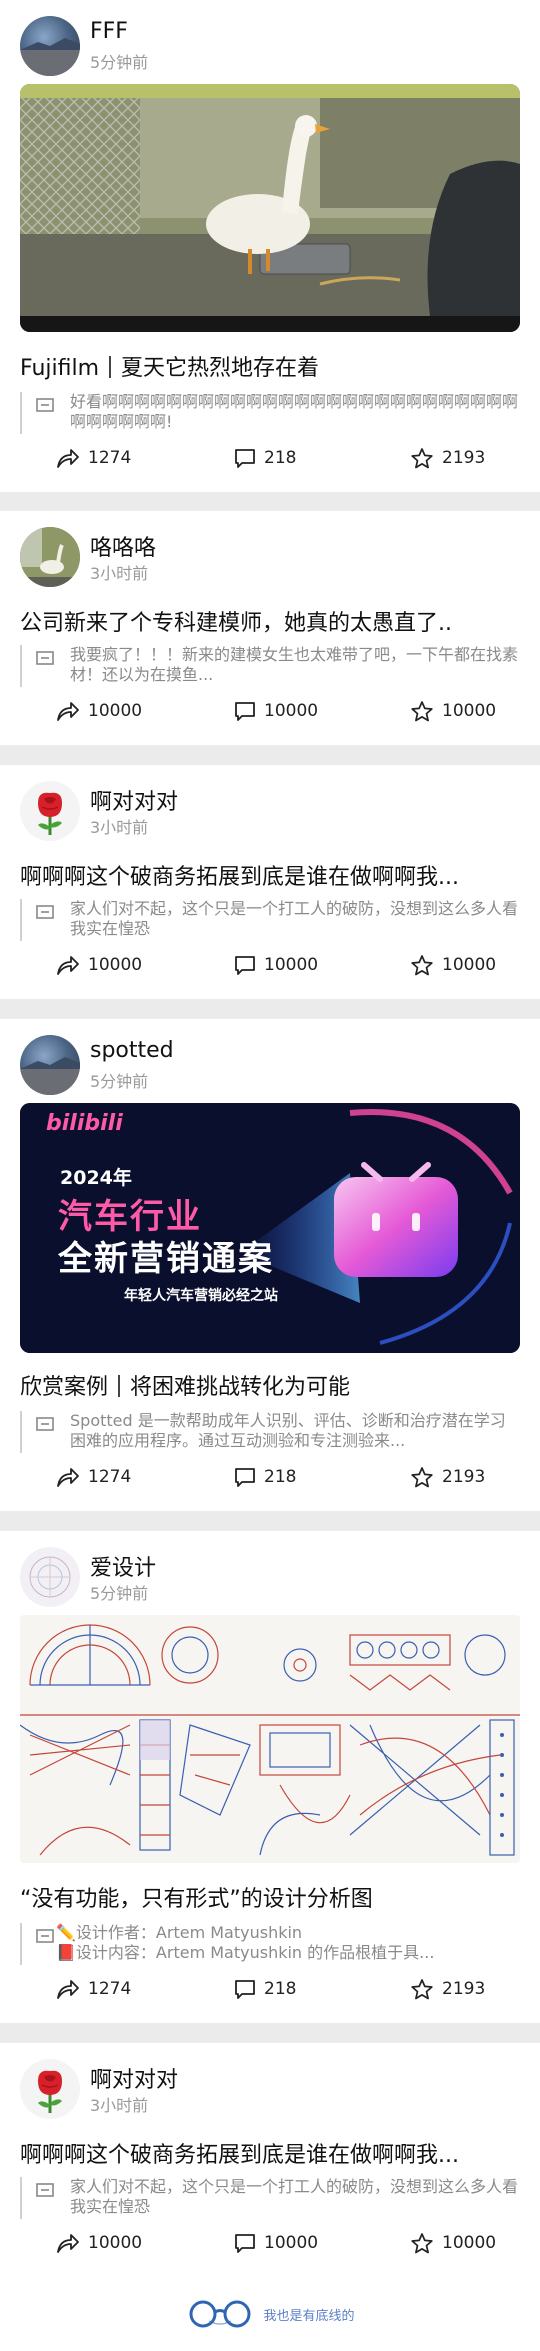 The width and height of the screenshot is (540, 2351). What do you see at coordinates (64, 1387) in the screenshot?
I see `post-title-tag: 欣赏案例` at bounding box center [64, 1387].